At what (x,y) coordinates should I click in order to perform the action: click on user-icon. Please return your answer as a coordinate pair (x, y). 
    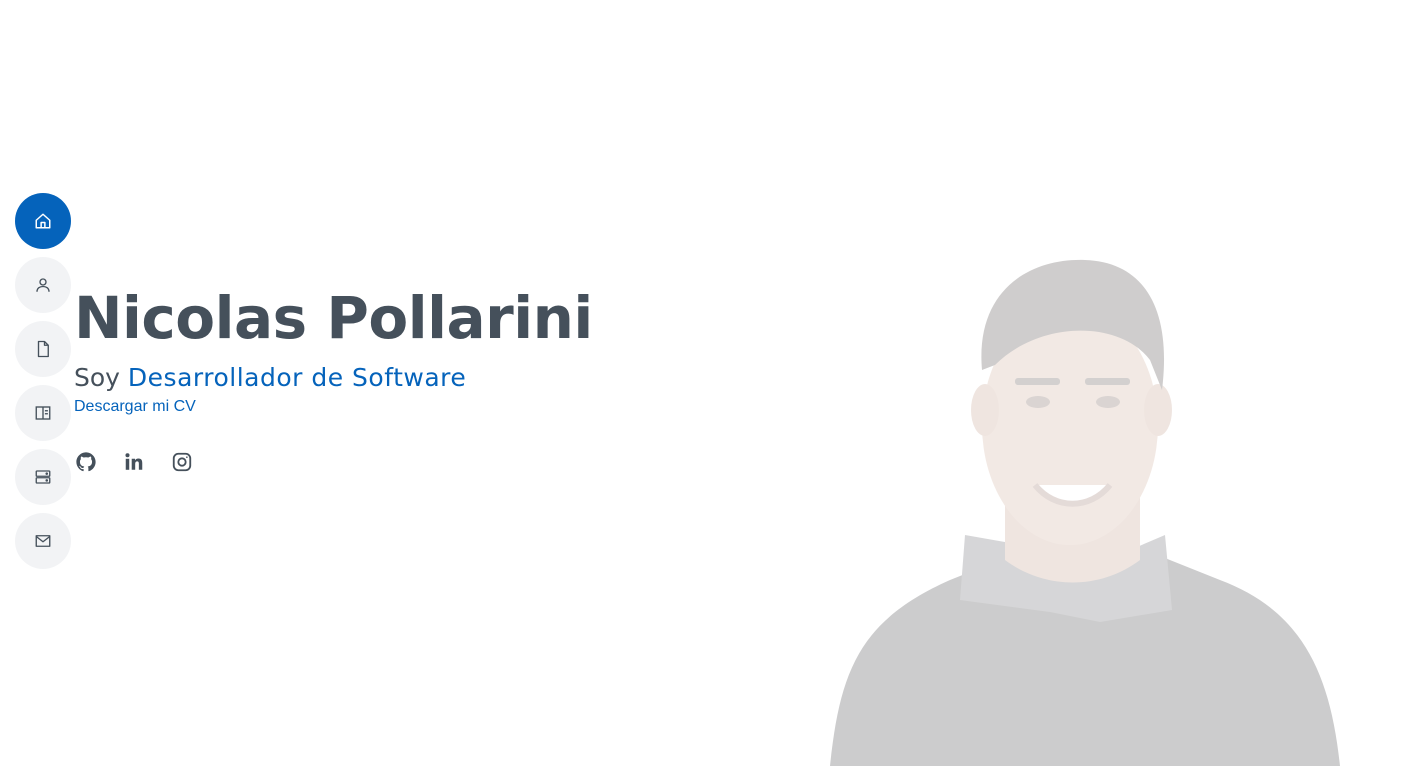
    Looking at the image, I should click on (43, 285).